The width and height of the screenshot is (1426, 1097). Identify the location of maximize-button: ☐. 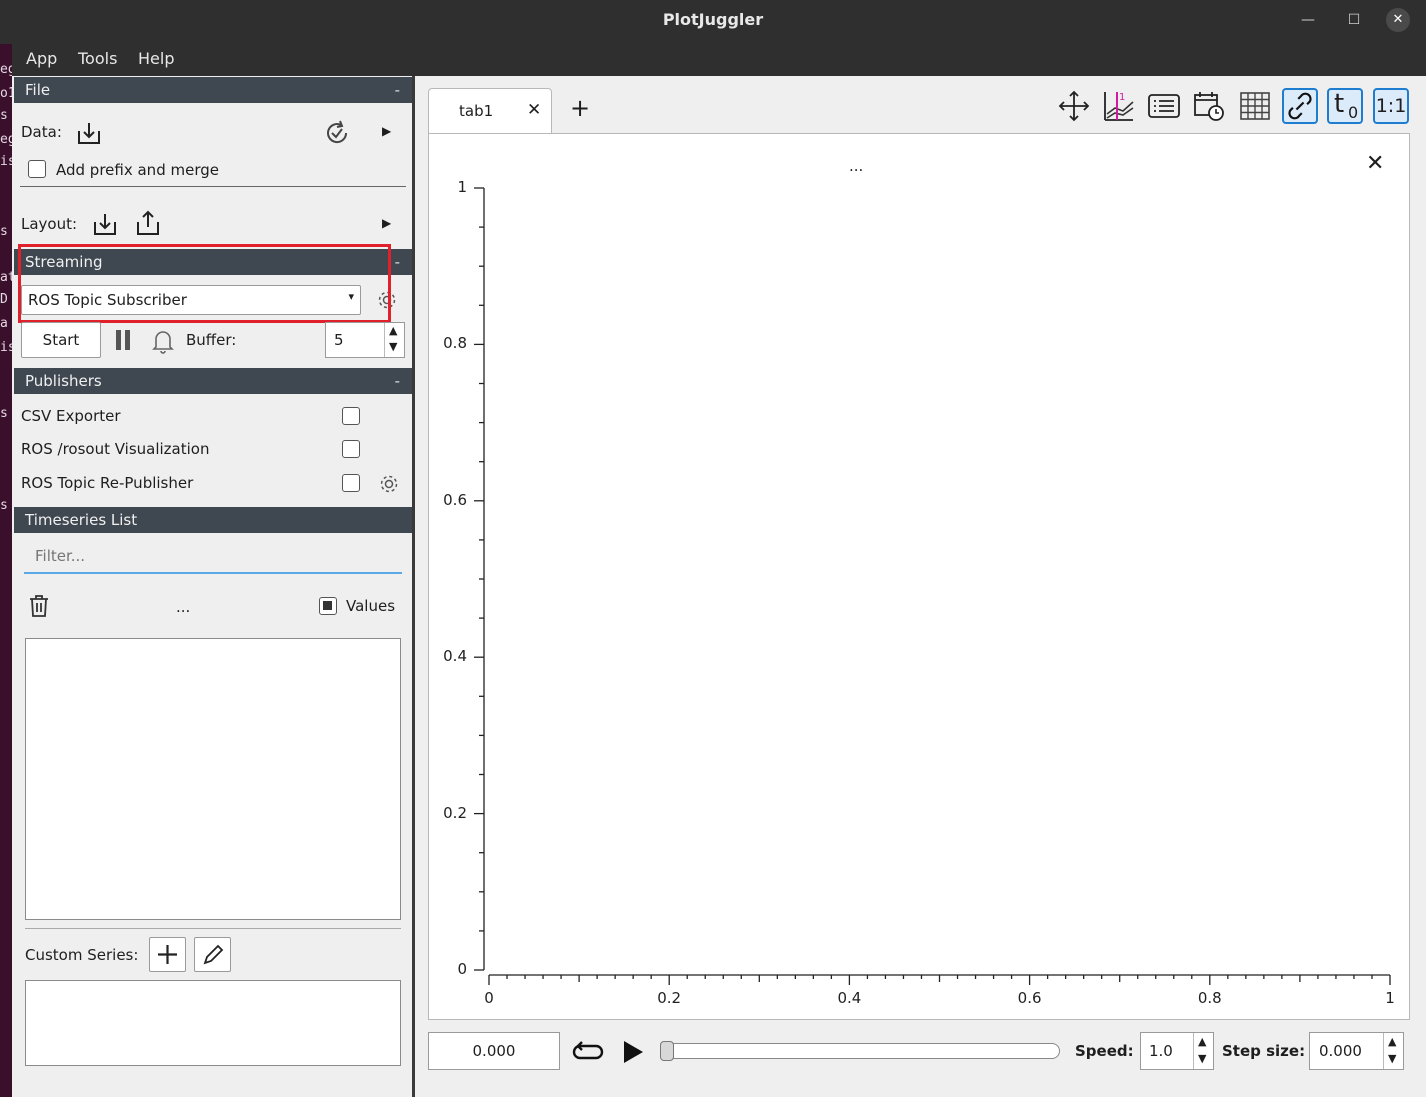
(1354, 20).